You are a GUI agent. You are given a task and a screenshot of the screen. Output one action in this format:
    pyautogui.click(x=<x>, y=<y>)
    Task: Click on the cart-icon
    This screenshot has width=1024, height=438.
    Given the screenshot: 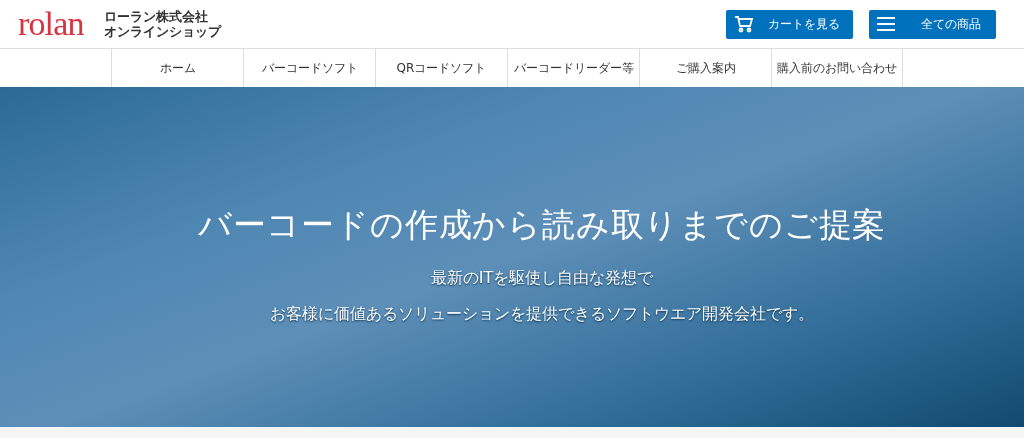 What is the action you would take?
    pyautogui.click(x=744, y=24)
    